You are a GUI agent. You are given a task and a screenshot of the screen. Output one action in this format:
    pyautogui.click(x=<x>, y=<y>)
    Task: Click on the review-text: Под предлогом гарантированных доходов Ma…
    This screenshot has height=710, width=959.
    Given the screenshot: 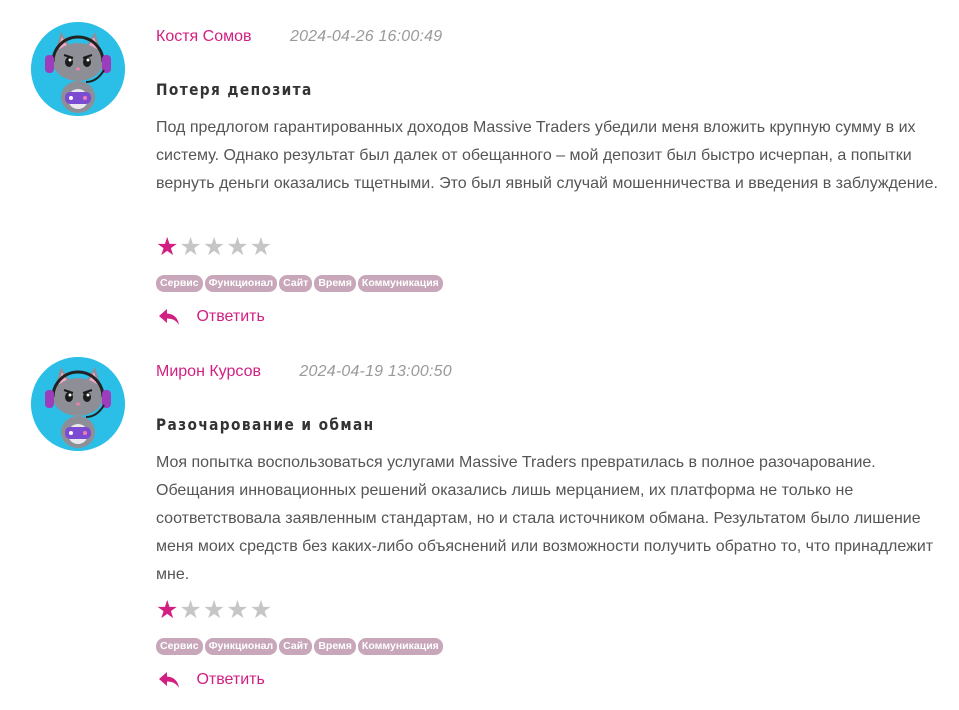 What is the action you would take?
    pyautogui.click(x=547, y=155)
    